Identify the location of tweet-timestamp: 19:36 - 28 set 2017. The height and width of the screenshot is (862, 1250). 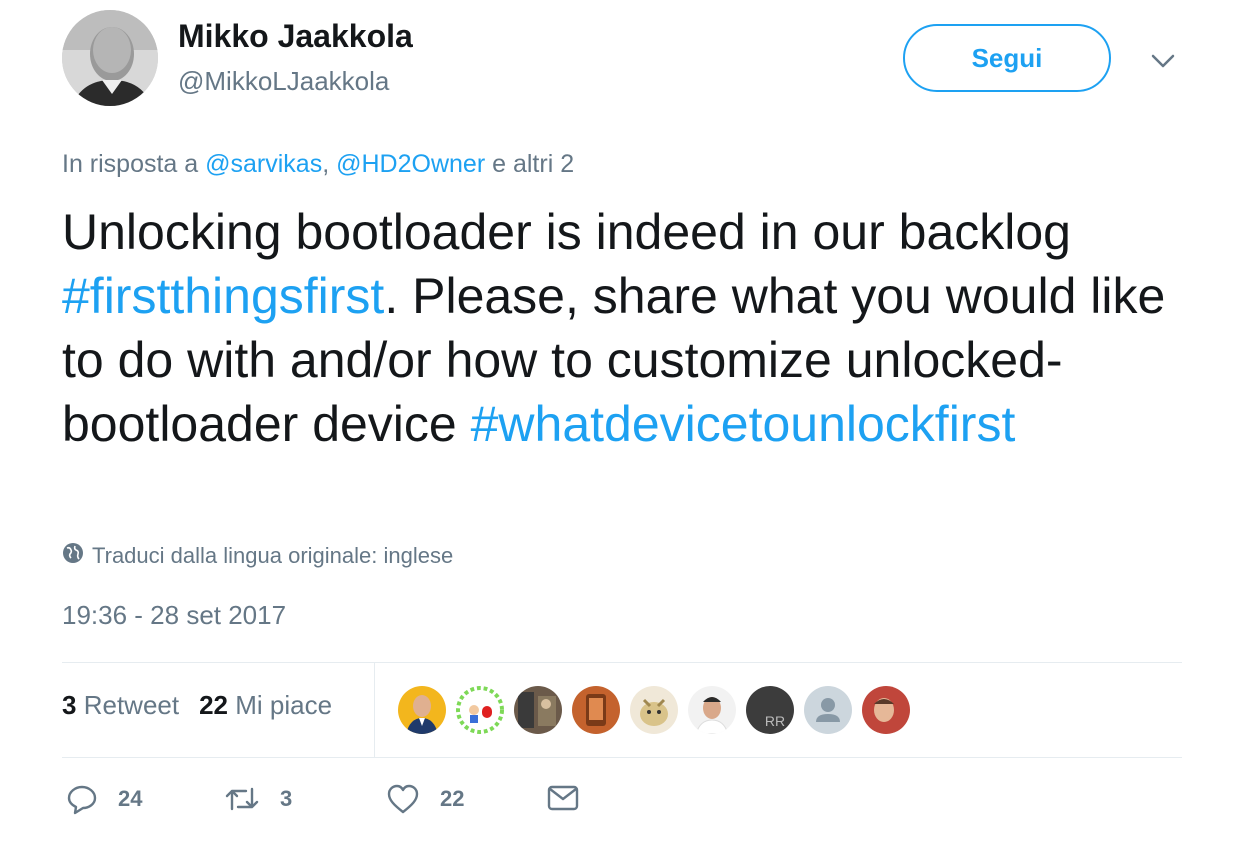
(174, 615).